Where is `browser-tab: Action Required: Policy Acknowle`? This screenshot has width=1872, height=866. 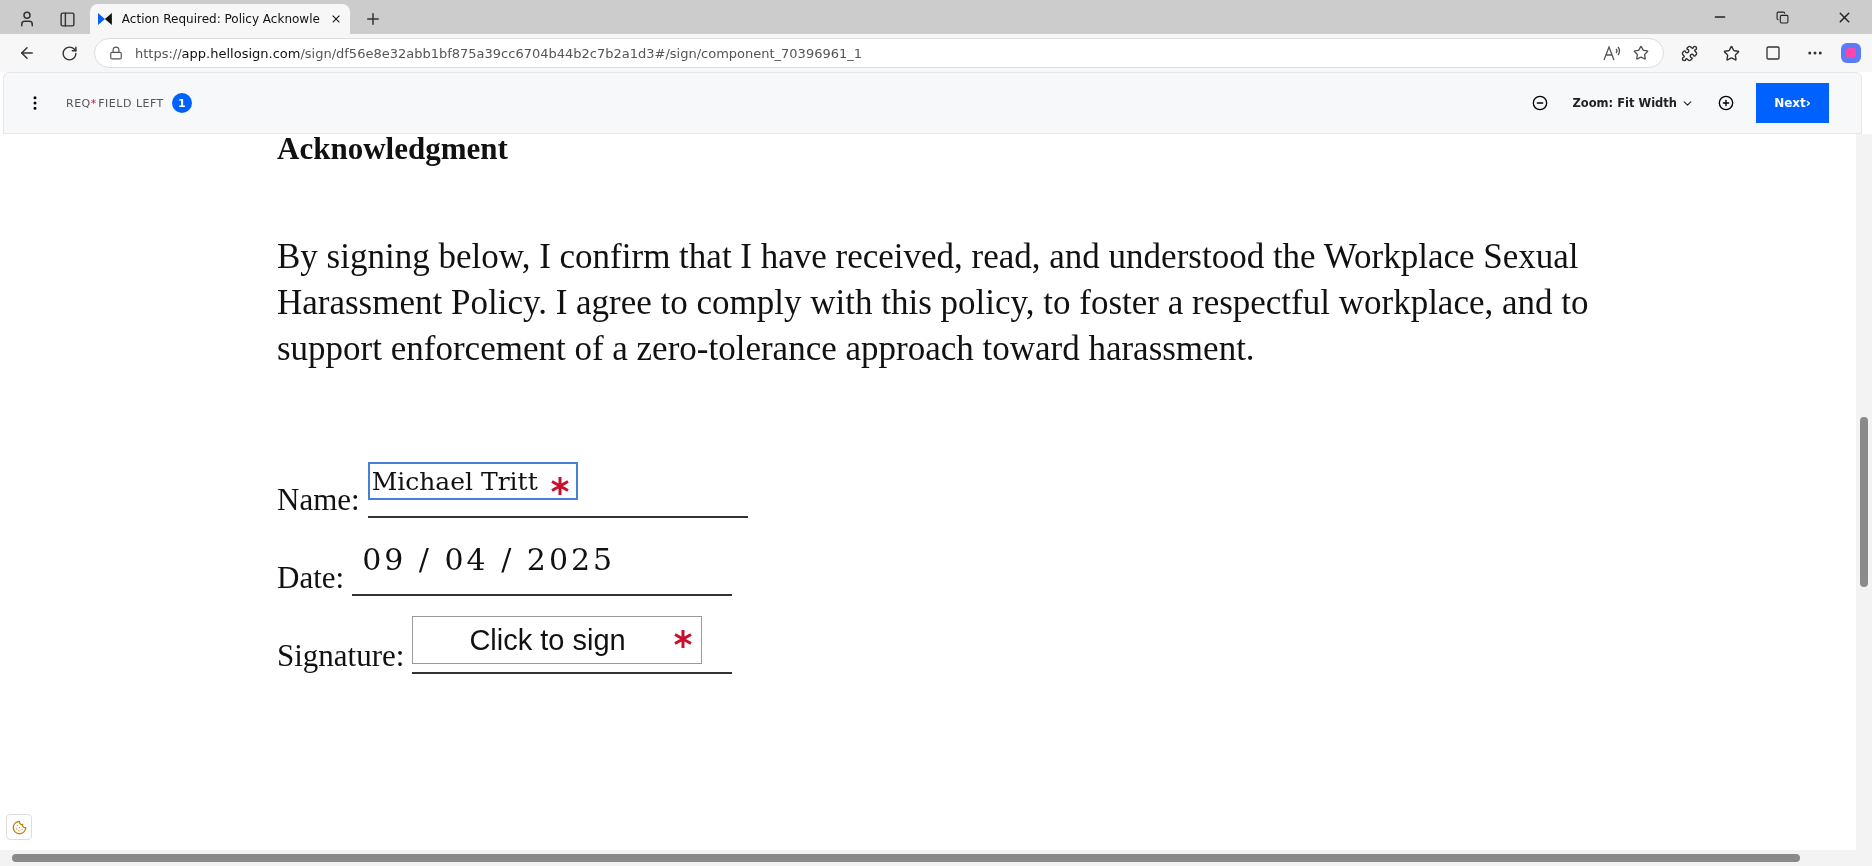 browser-tab: Action Required: Policy Acknowle is located at coordinates (220, 19).